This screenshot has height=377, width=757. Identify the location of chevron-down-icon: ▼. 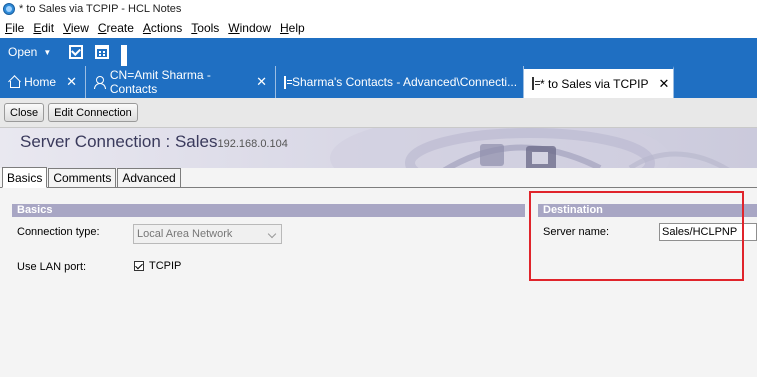
(47, 52).